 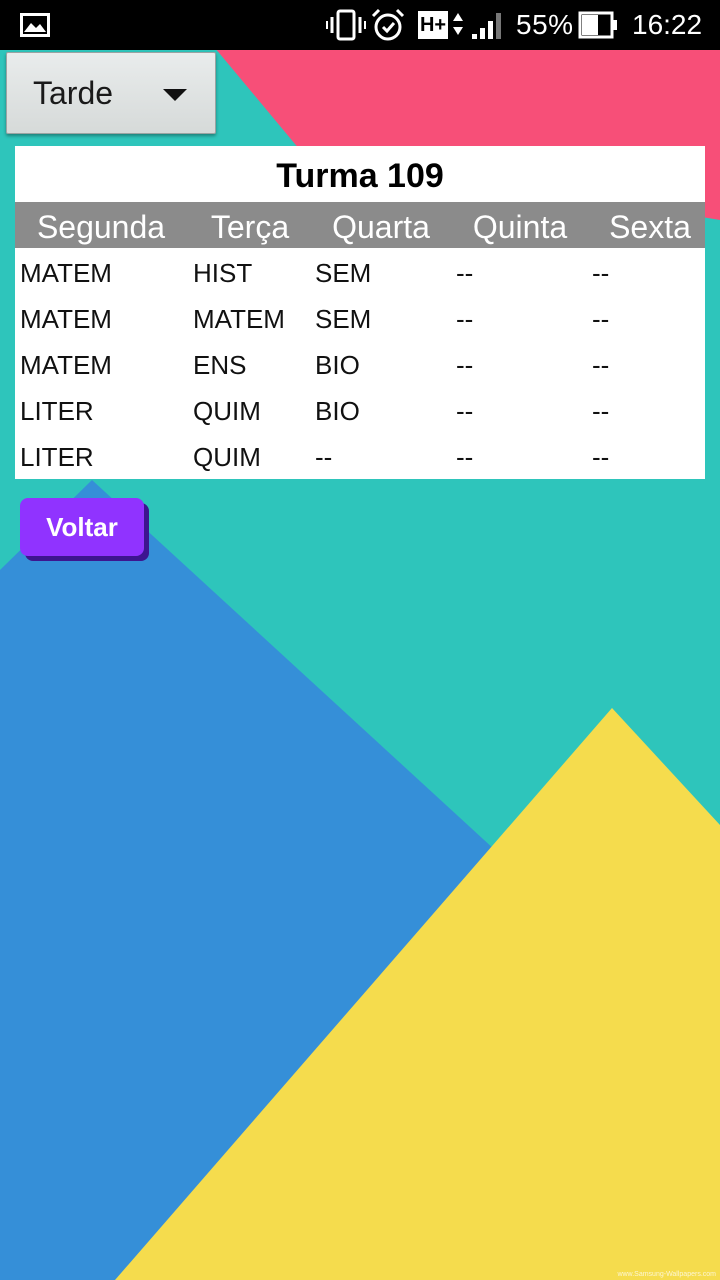 What do you see at coordinates (545, 24) in the screenshot?
I see `battery-percentage: 55%` at bounding box center [545, 24].